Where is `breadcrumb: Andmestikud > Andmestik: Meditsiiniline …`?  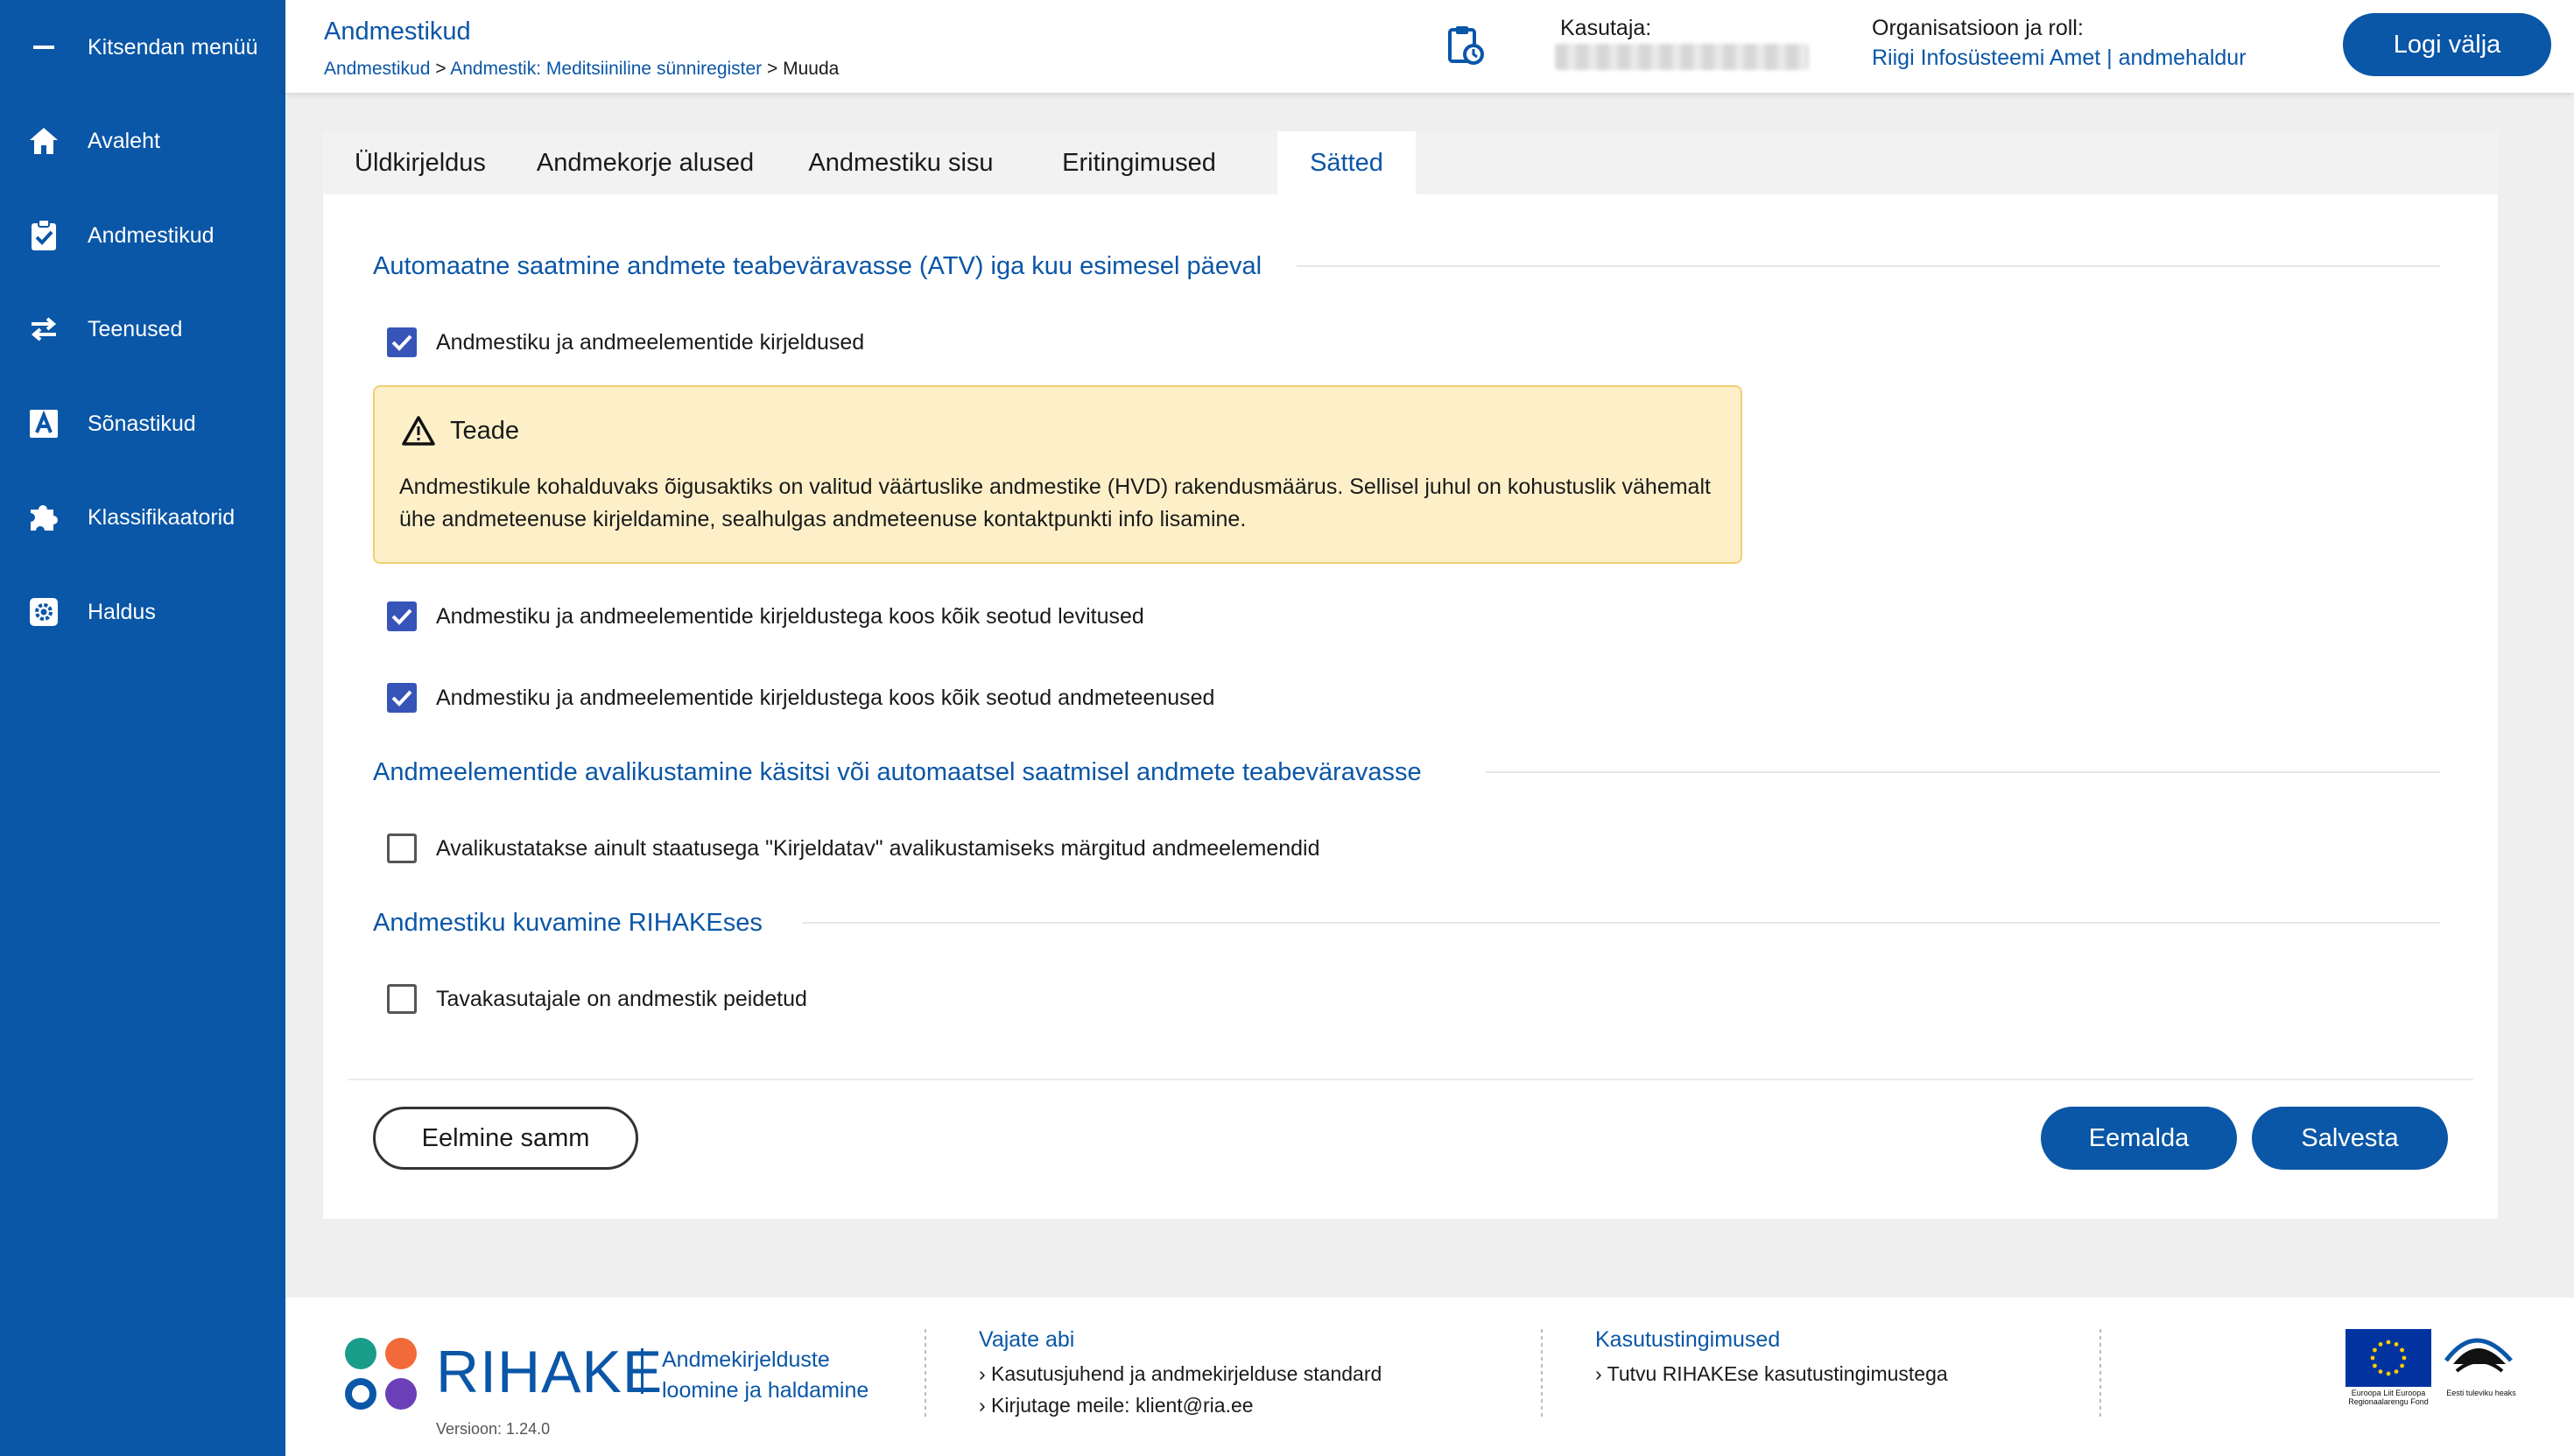 breadcrumb: Andmestikud > Andmestik: Meditsiiniline … is located at coordinates (581, 69).